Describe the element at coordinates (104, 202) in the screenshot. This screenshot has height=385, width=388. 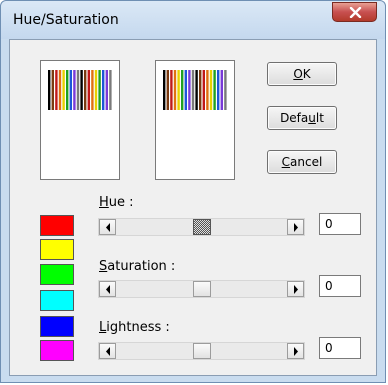
I see `hue-label-accel: H` at that location.